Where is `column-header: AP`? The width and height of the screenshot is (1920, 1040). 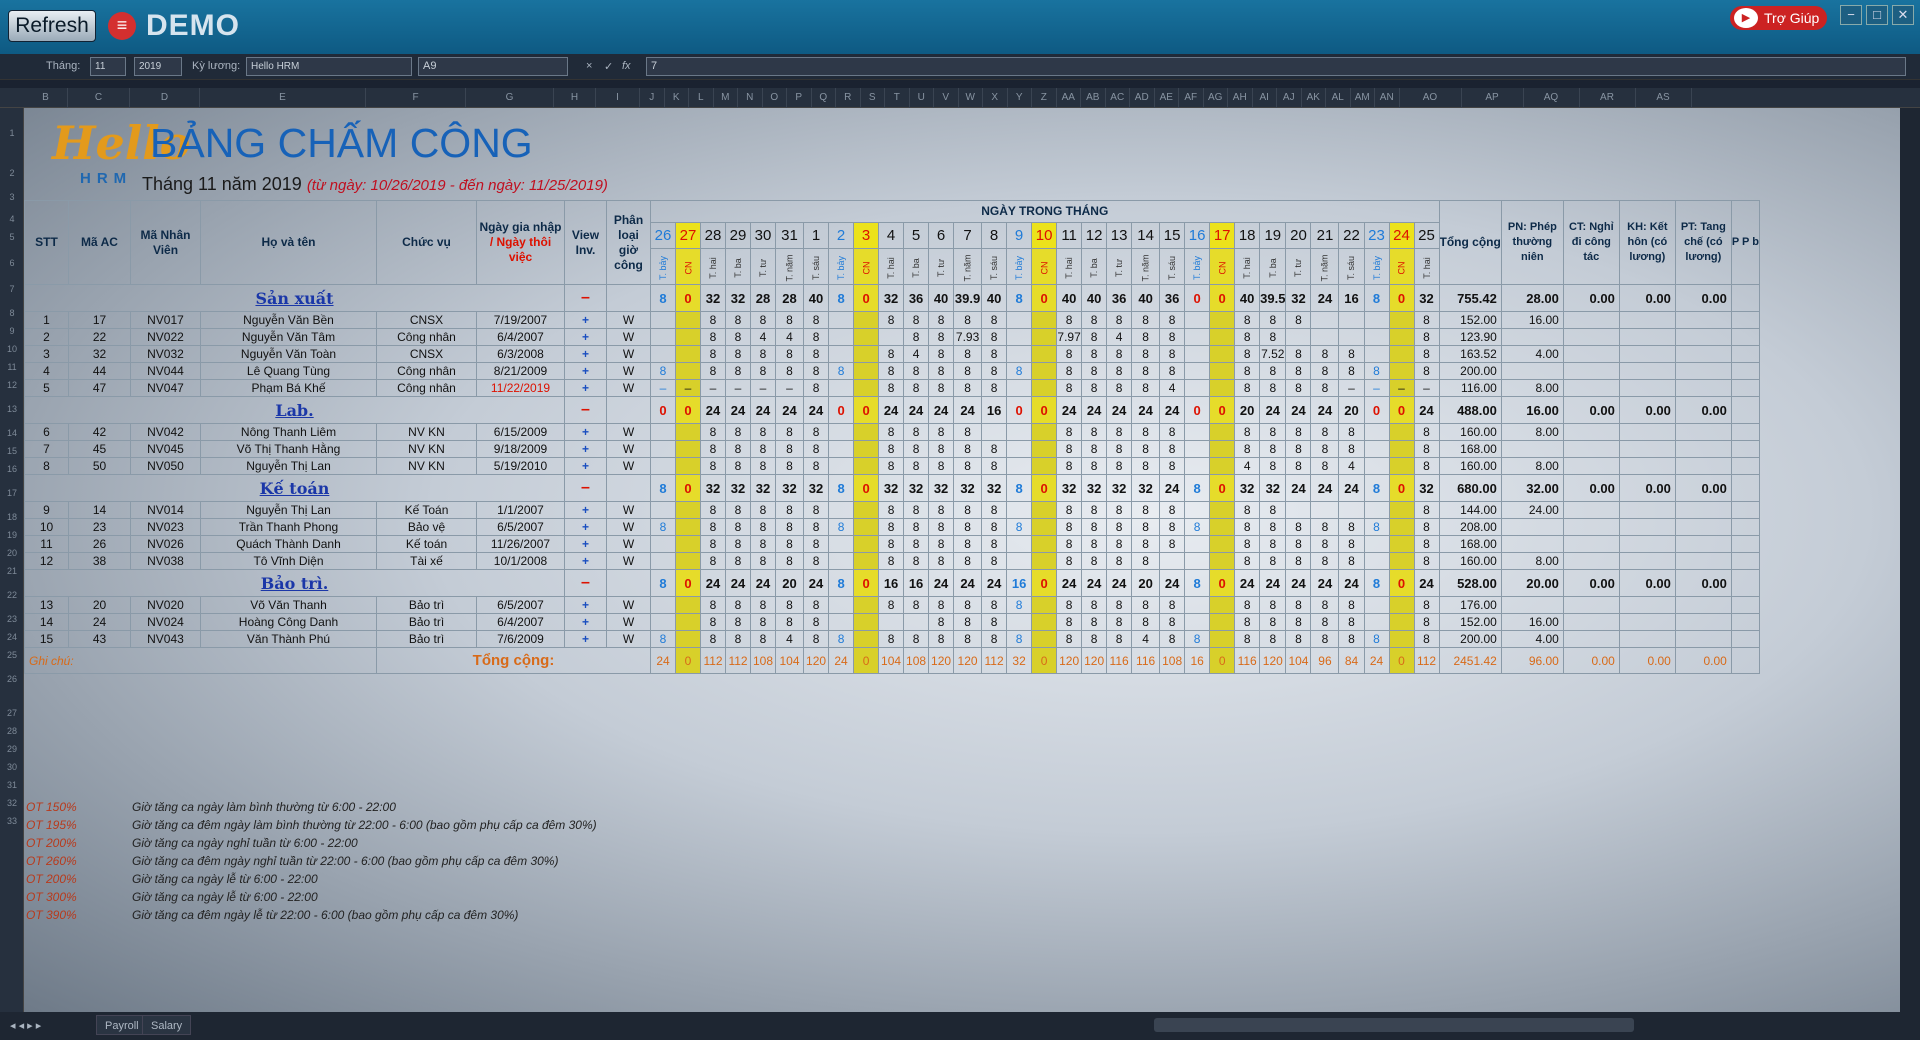
column-header: AP is located at coordinates (1493, 98).